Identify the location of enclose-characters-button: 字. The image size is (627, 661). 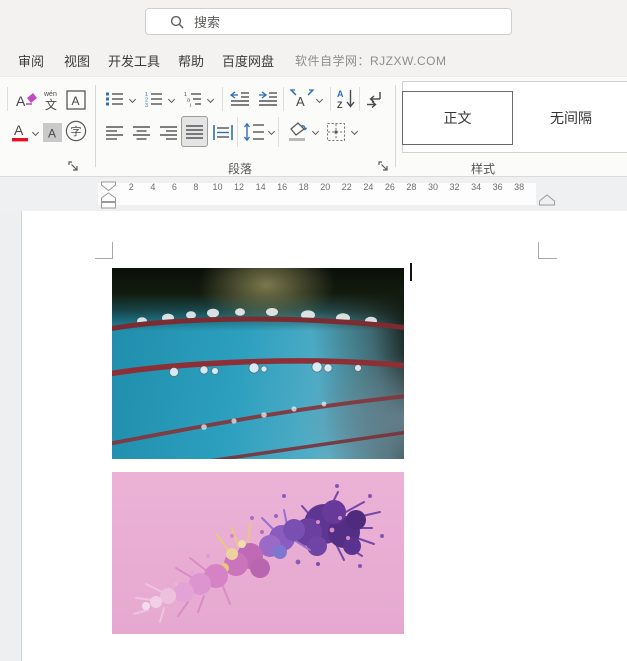
(76, 131).